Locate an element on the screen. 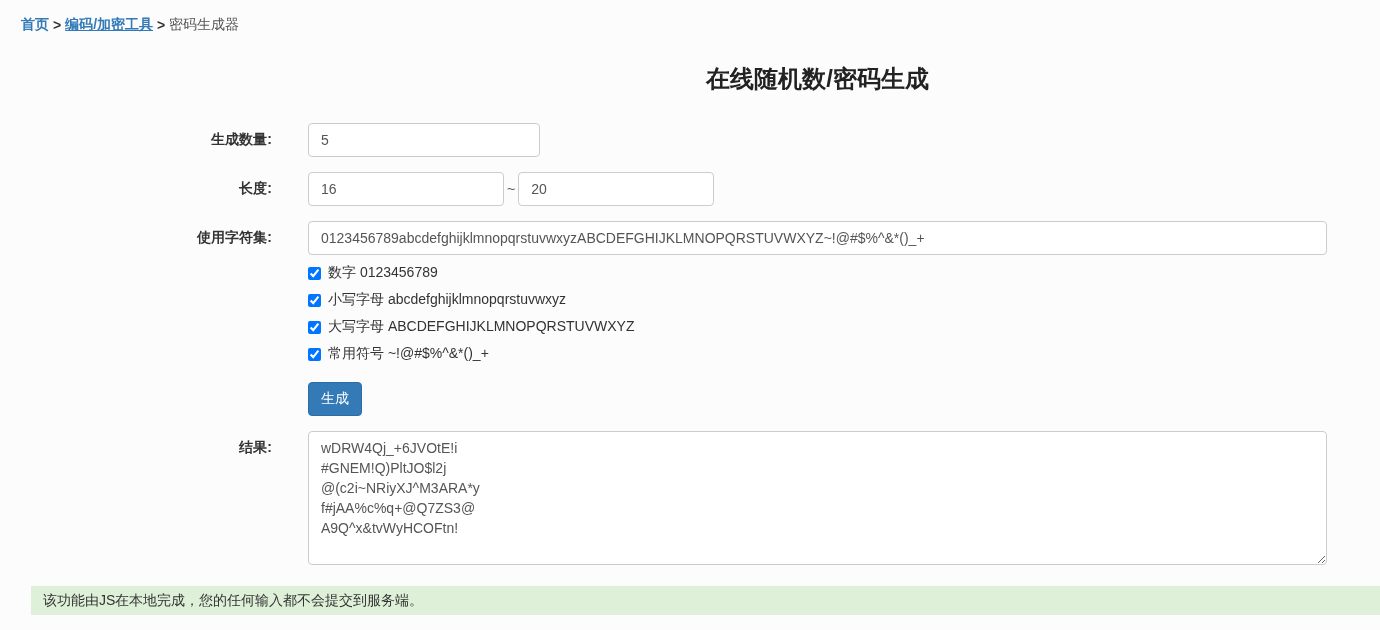  info-notice: 该功能由JS在本地完成，您的任何输入都不会提交到服务端。 is located at coordinates (705, 600).